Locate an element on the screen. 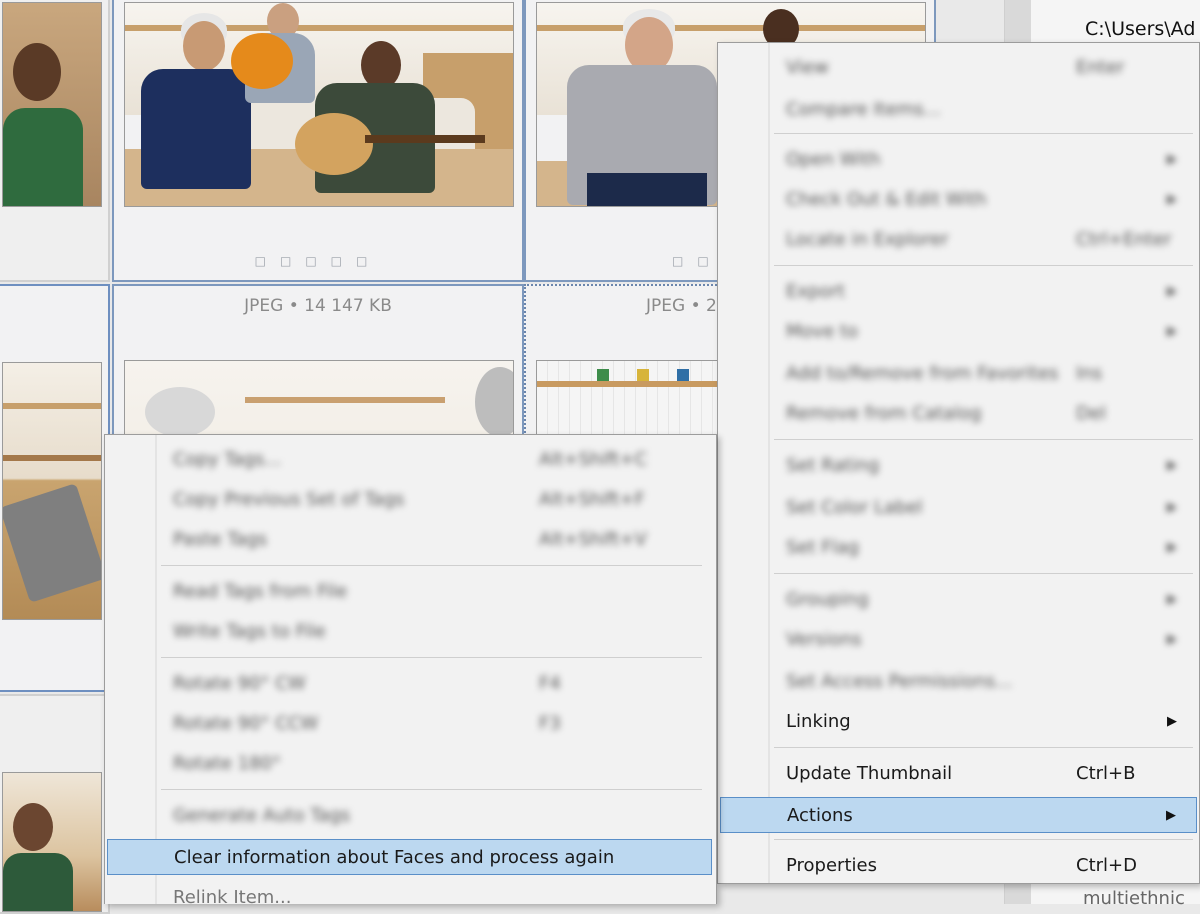 The image size is (1200, 914). menu-item-check-out-edit-with: Check Out & Edit With ▶ is located at coordinates (958, 199).